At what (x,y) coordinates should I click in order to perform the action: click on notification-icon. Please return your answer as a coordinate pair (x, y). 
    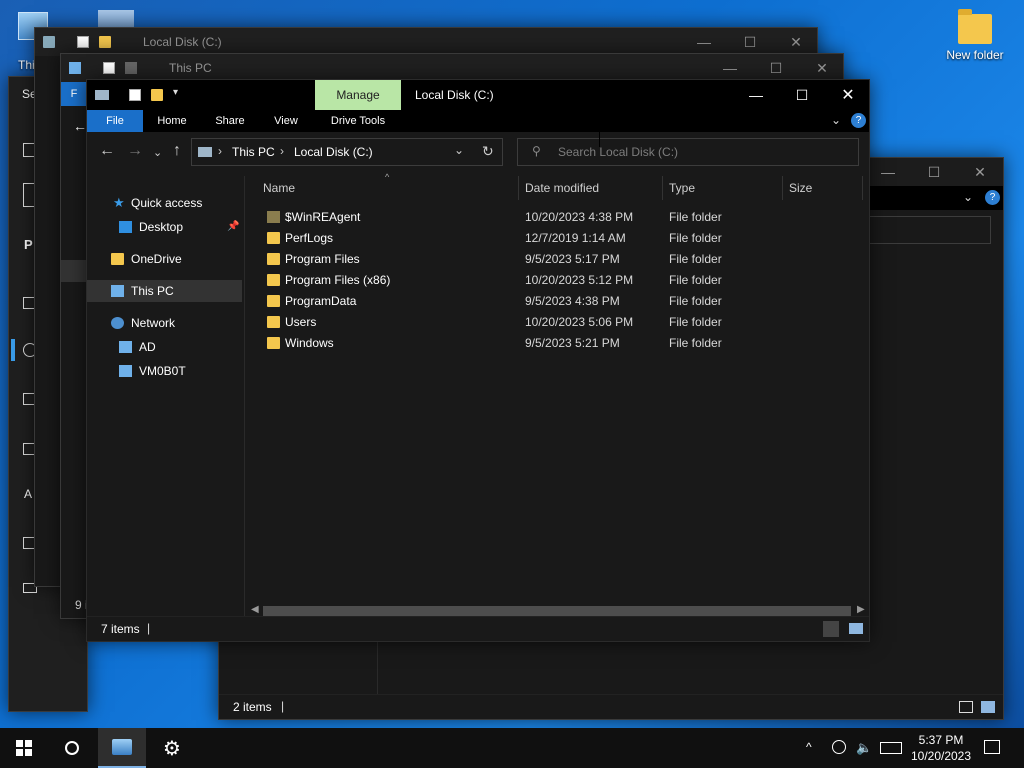
    Looking at the image, I should click on (992, 747).